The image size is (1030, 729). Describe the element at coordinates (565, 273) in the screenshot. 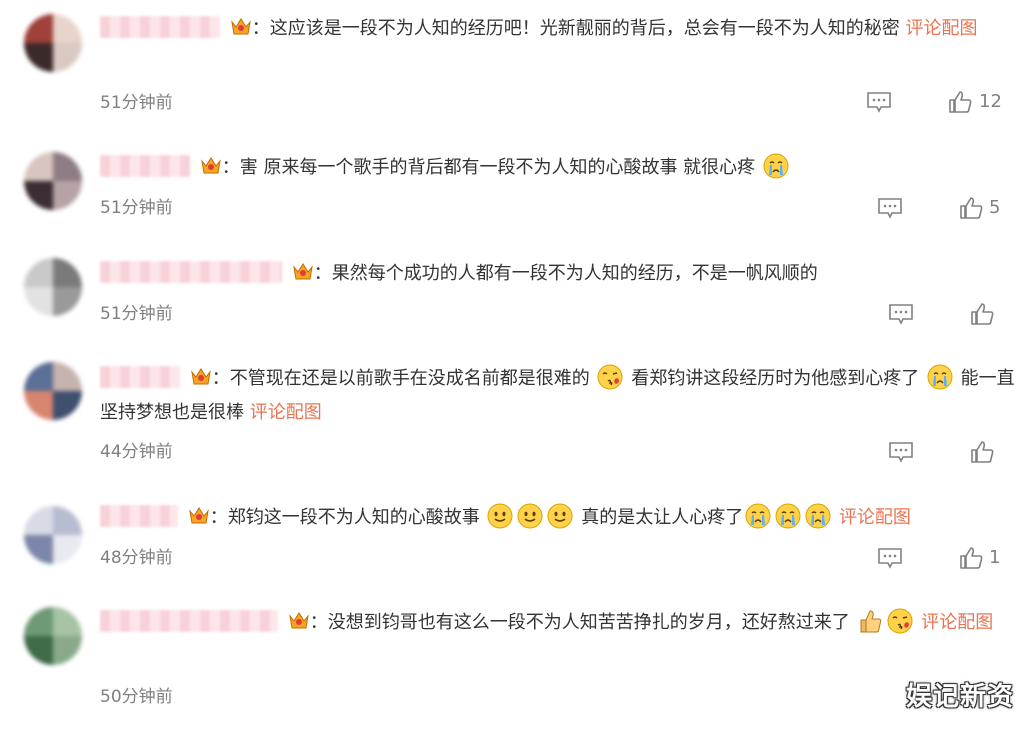

I see `comment-text: ：果然每个成功的人都有一段不为人知的经历，不是一帆风顺的` at that location.